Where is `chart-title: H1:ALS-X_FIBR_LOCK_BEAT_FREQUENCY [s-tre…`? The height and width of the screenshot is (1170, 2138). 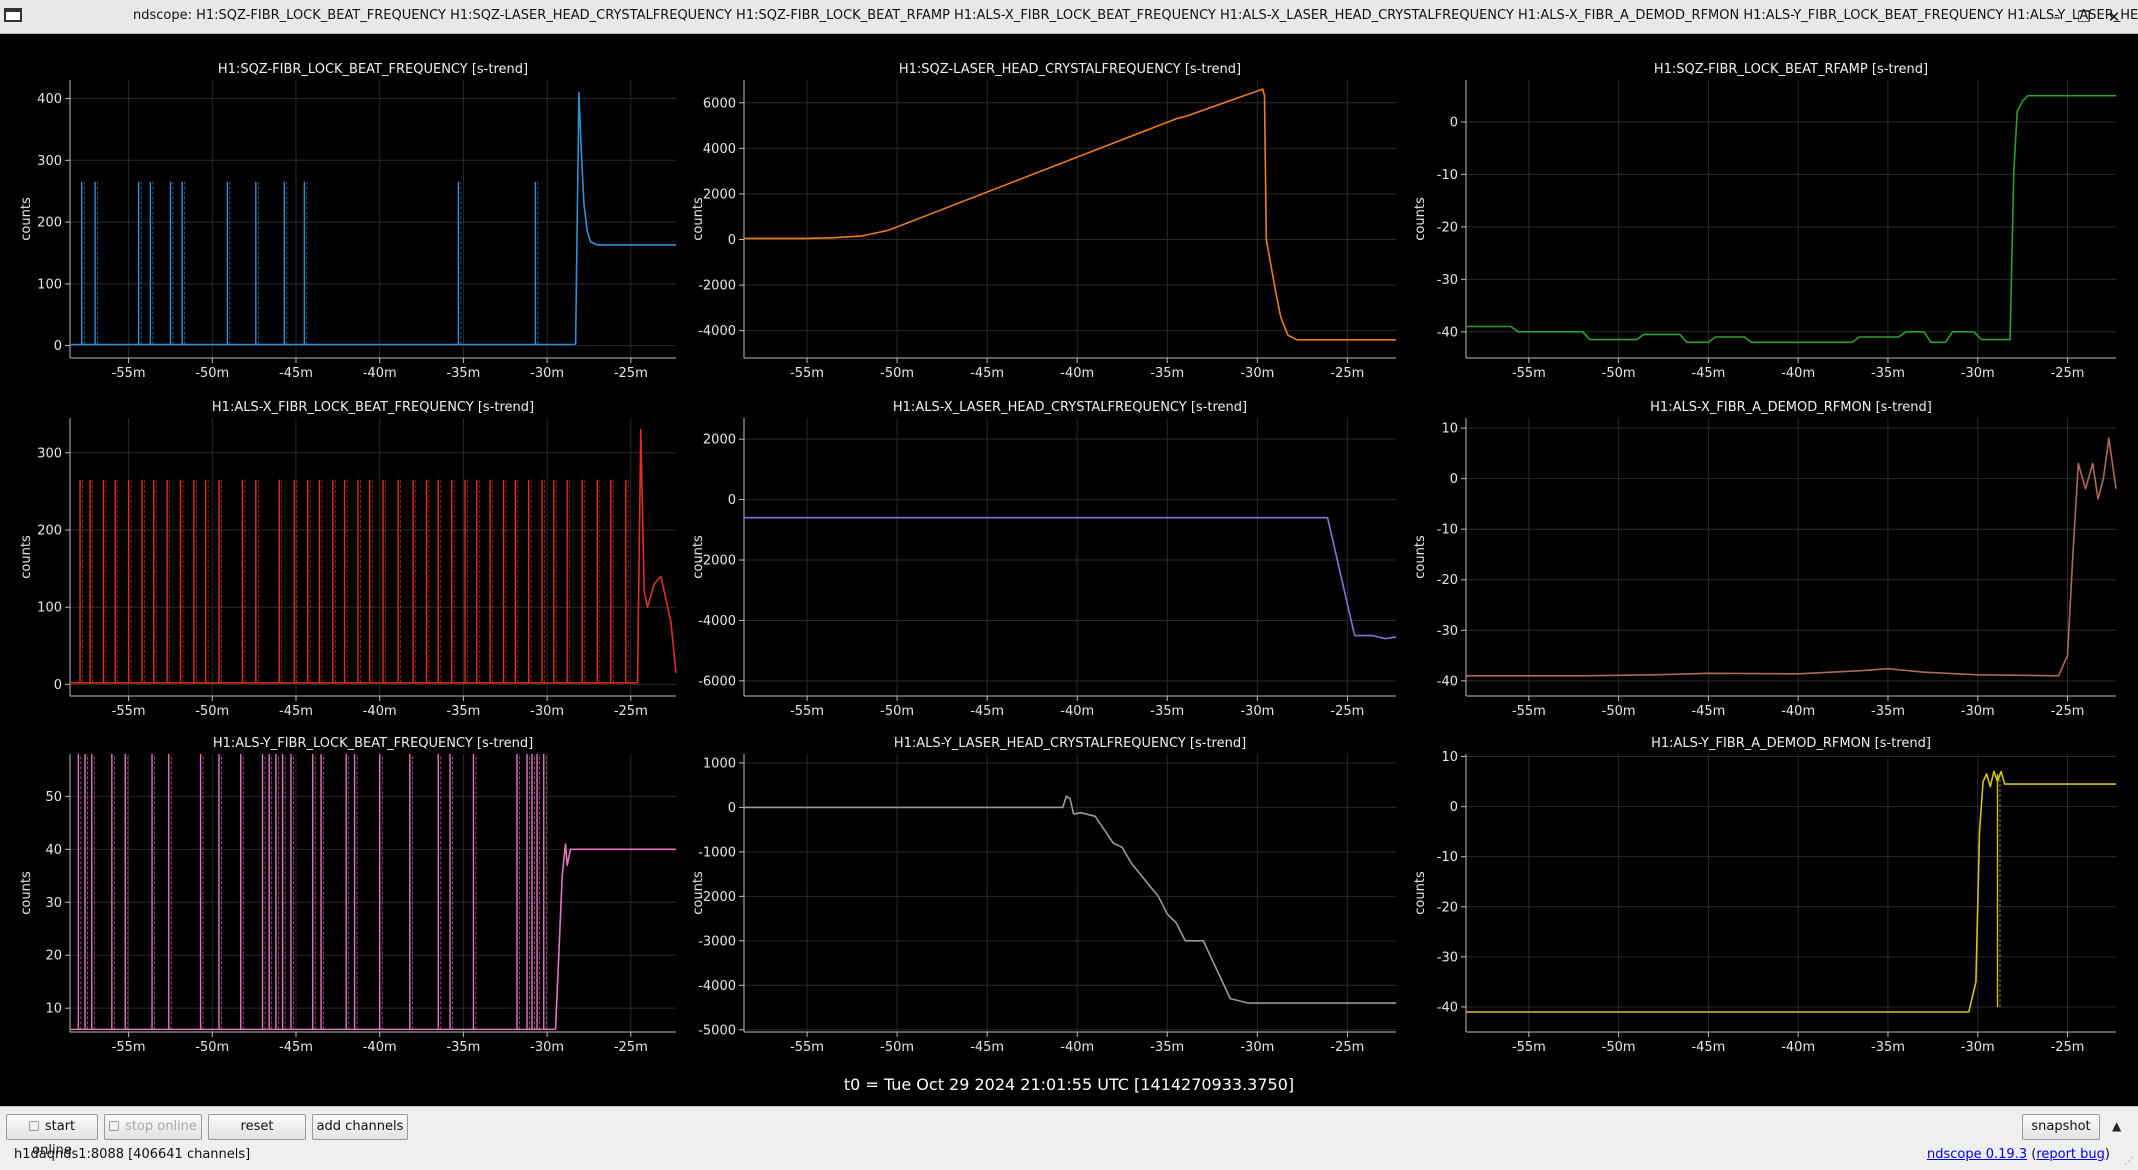
chart-title: H1:ALS-X_FIBR_LOCK_BEAT_FREQUENCY [s-tre… is located at coordinates (373, 407).